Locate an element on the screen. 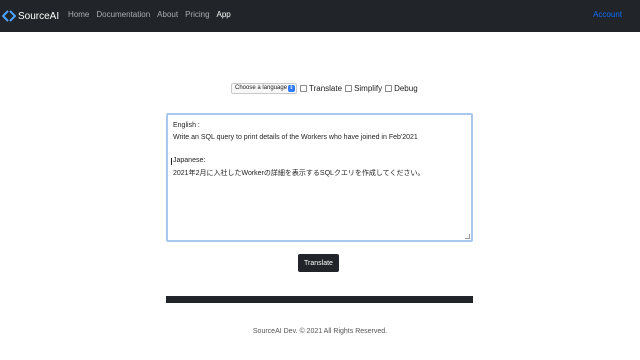 The image size is (640, 360). simplify-checkbox-label: Simplify is located at coordinates (368, 88).